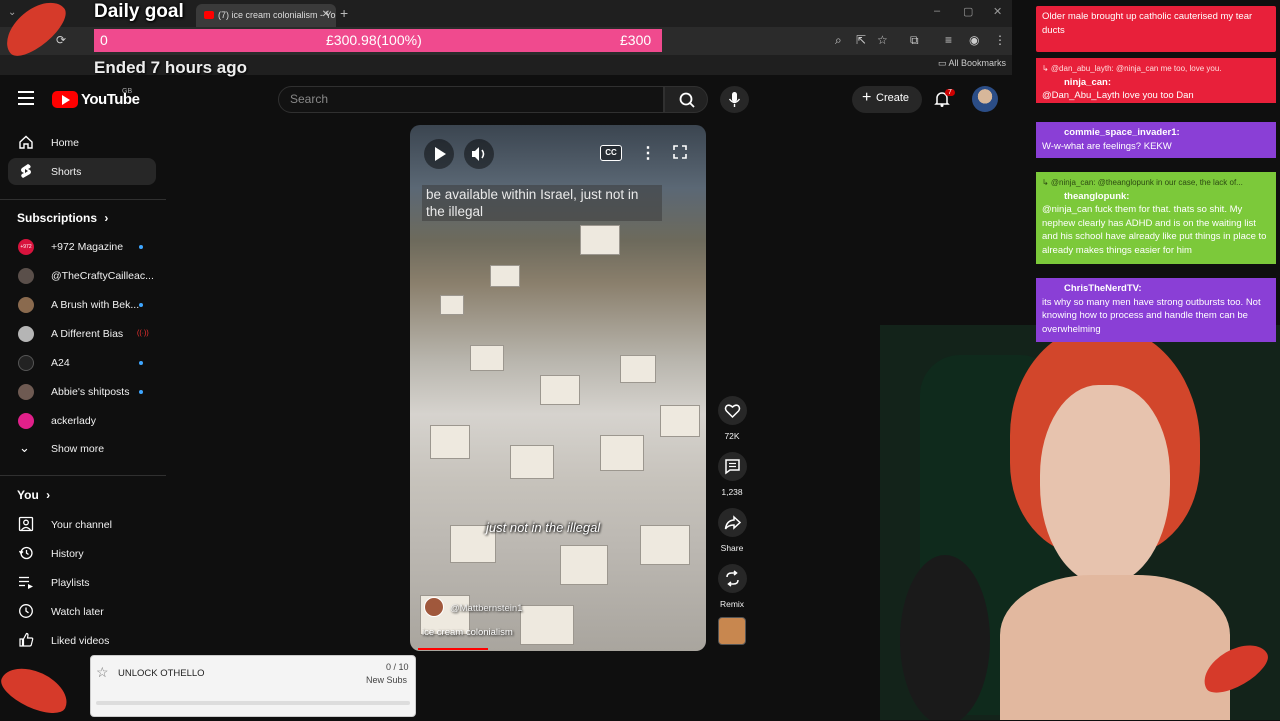 The image size is (1280, 721). What do you see at coordinates (861, 40) in the screenshot?
I see `cast-icon: ⇱` at bounding box center [861, 40].